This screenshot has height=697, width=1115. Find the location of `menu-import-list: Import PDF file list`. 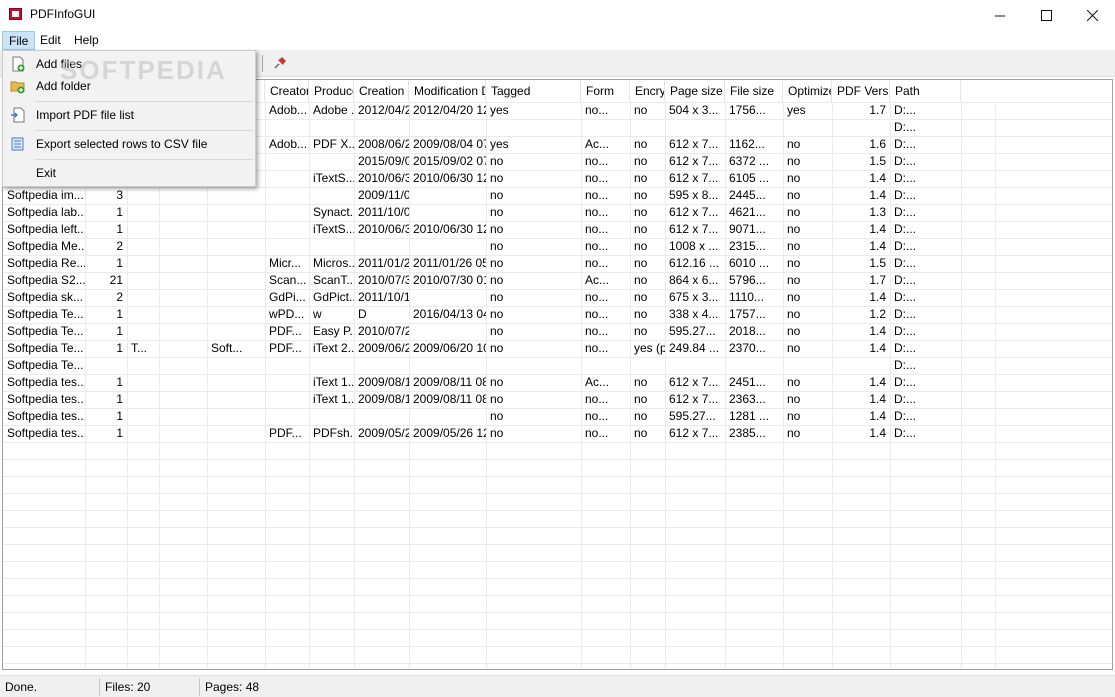

menu-import-list: Import PDF file list is located at coordinates (129, 115).